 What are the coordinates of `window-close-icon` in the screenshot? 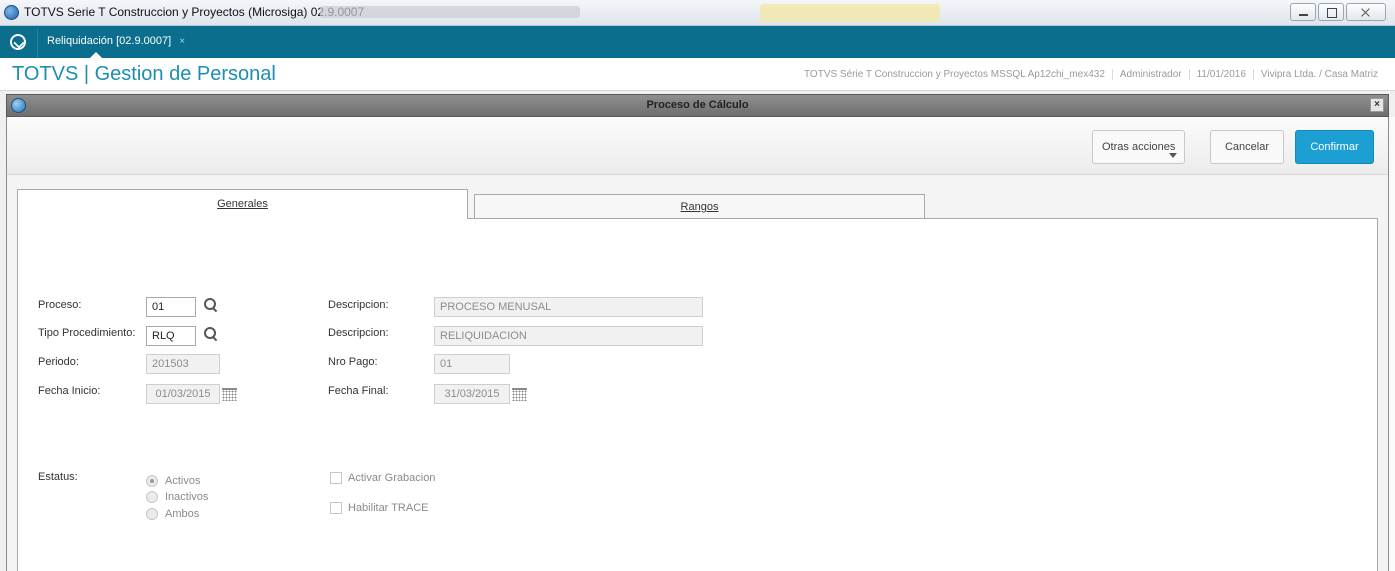 It's located at (1366, 12).